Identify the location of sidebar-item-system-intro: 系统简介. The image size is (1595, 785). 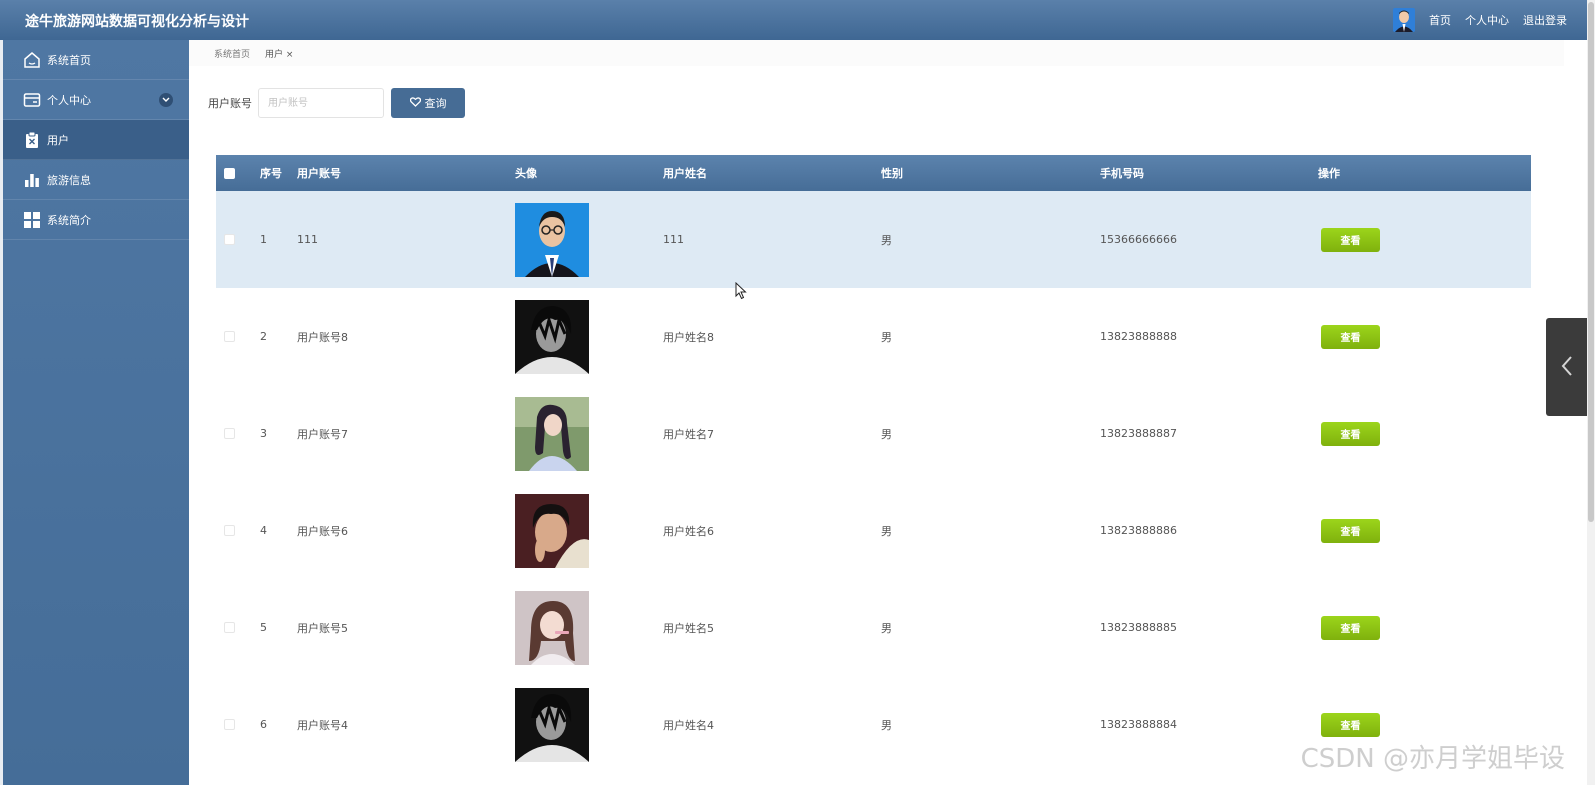
(96, 220).